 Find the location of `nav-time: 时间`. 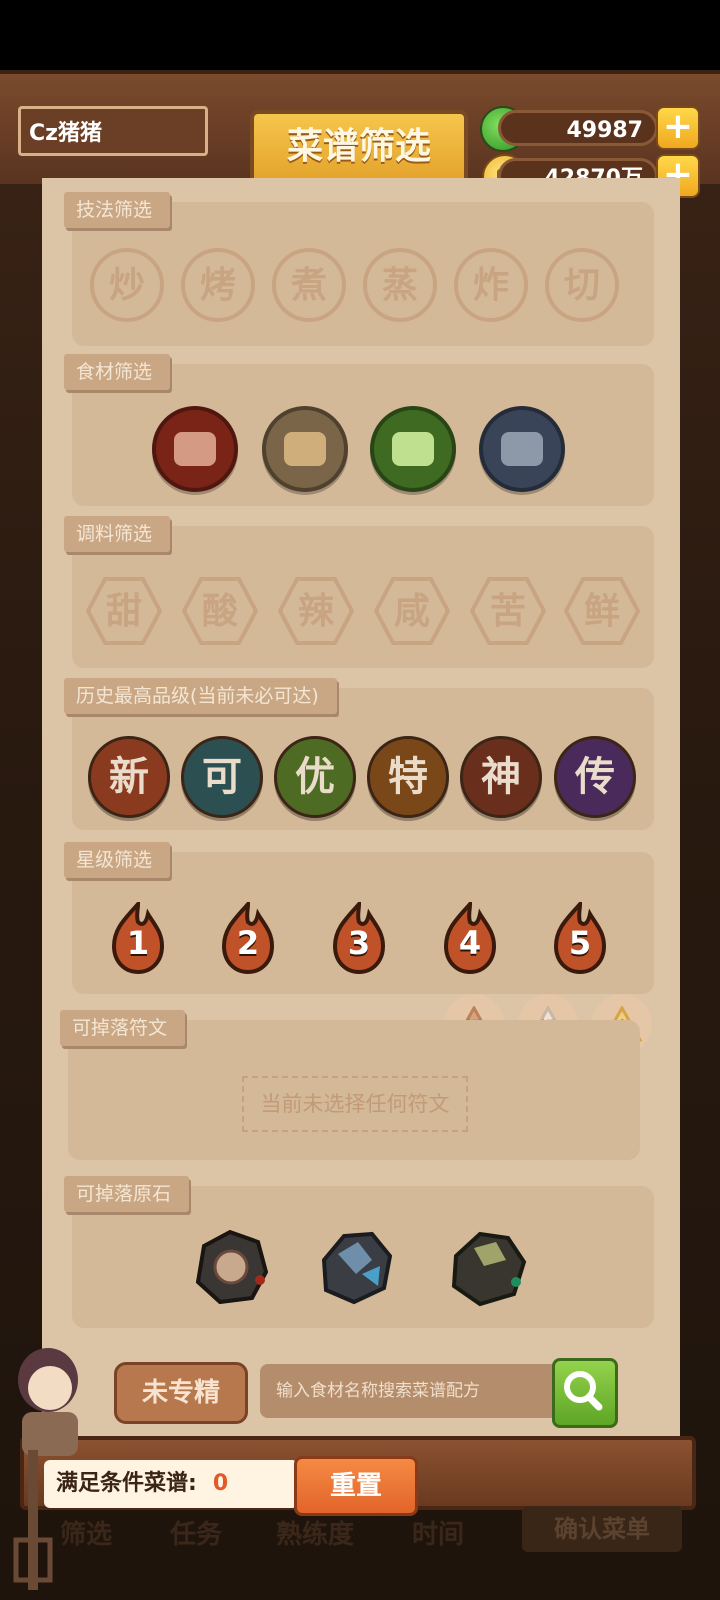

nav-time: 时间 is located at coordinates (438, 1532).